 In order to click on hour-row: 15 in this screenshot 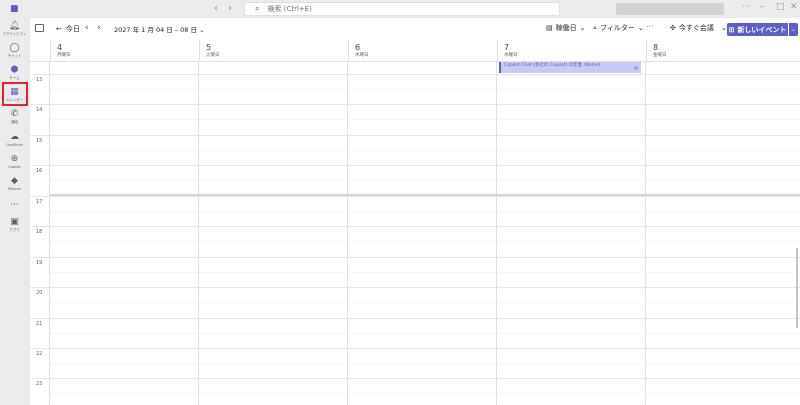, I will do `click(415, 139)`.